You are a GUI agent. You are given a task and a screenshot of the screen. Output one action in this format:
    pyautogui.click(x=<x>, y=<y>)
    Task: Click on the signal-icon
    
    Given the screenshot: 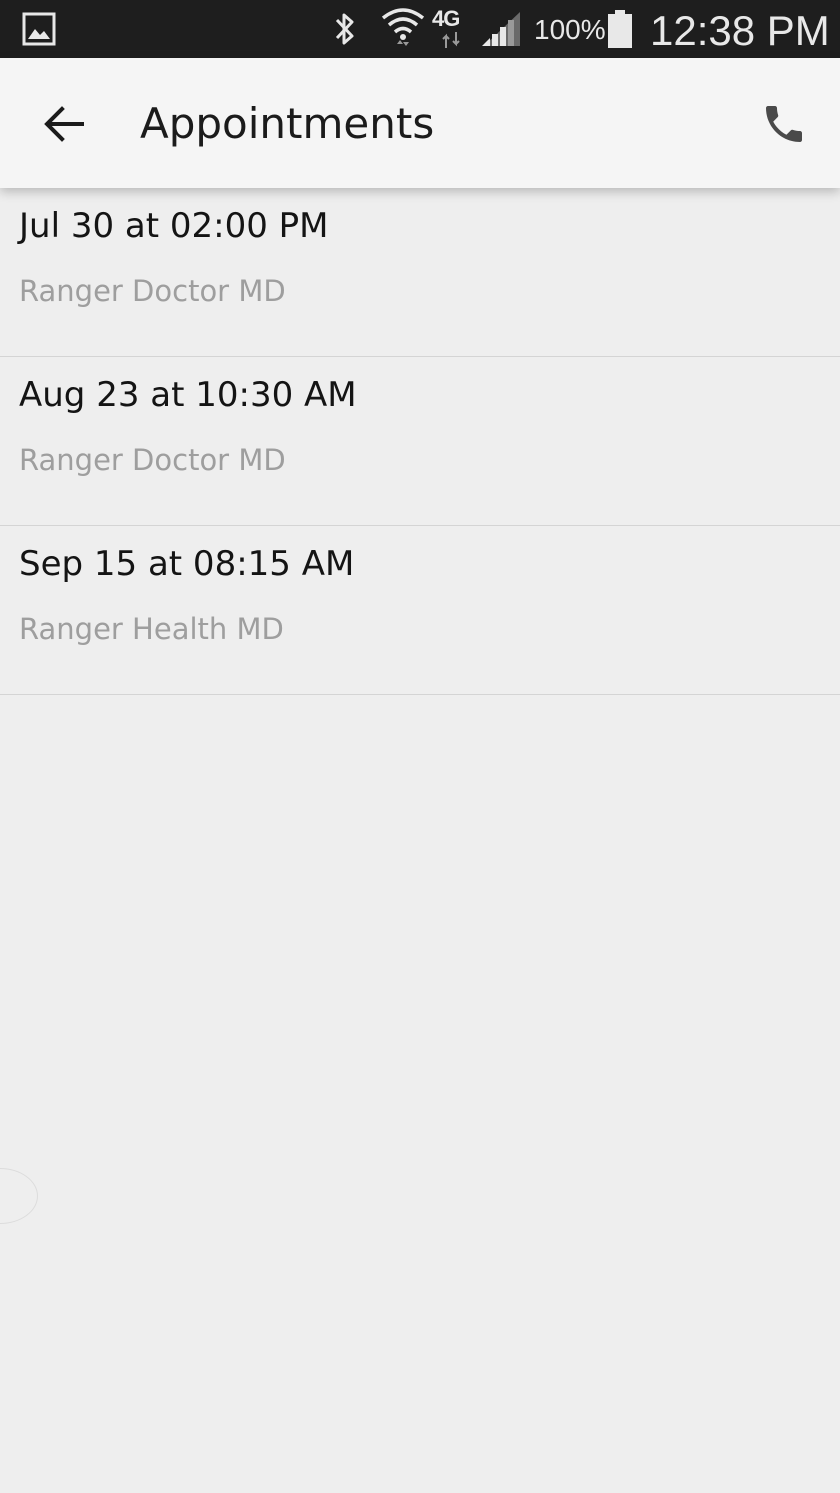 What is the action you would take?
    pyautogui.click(x=501, y=29)
    